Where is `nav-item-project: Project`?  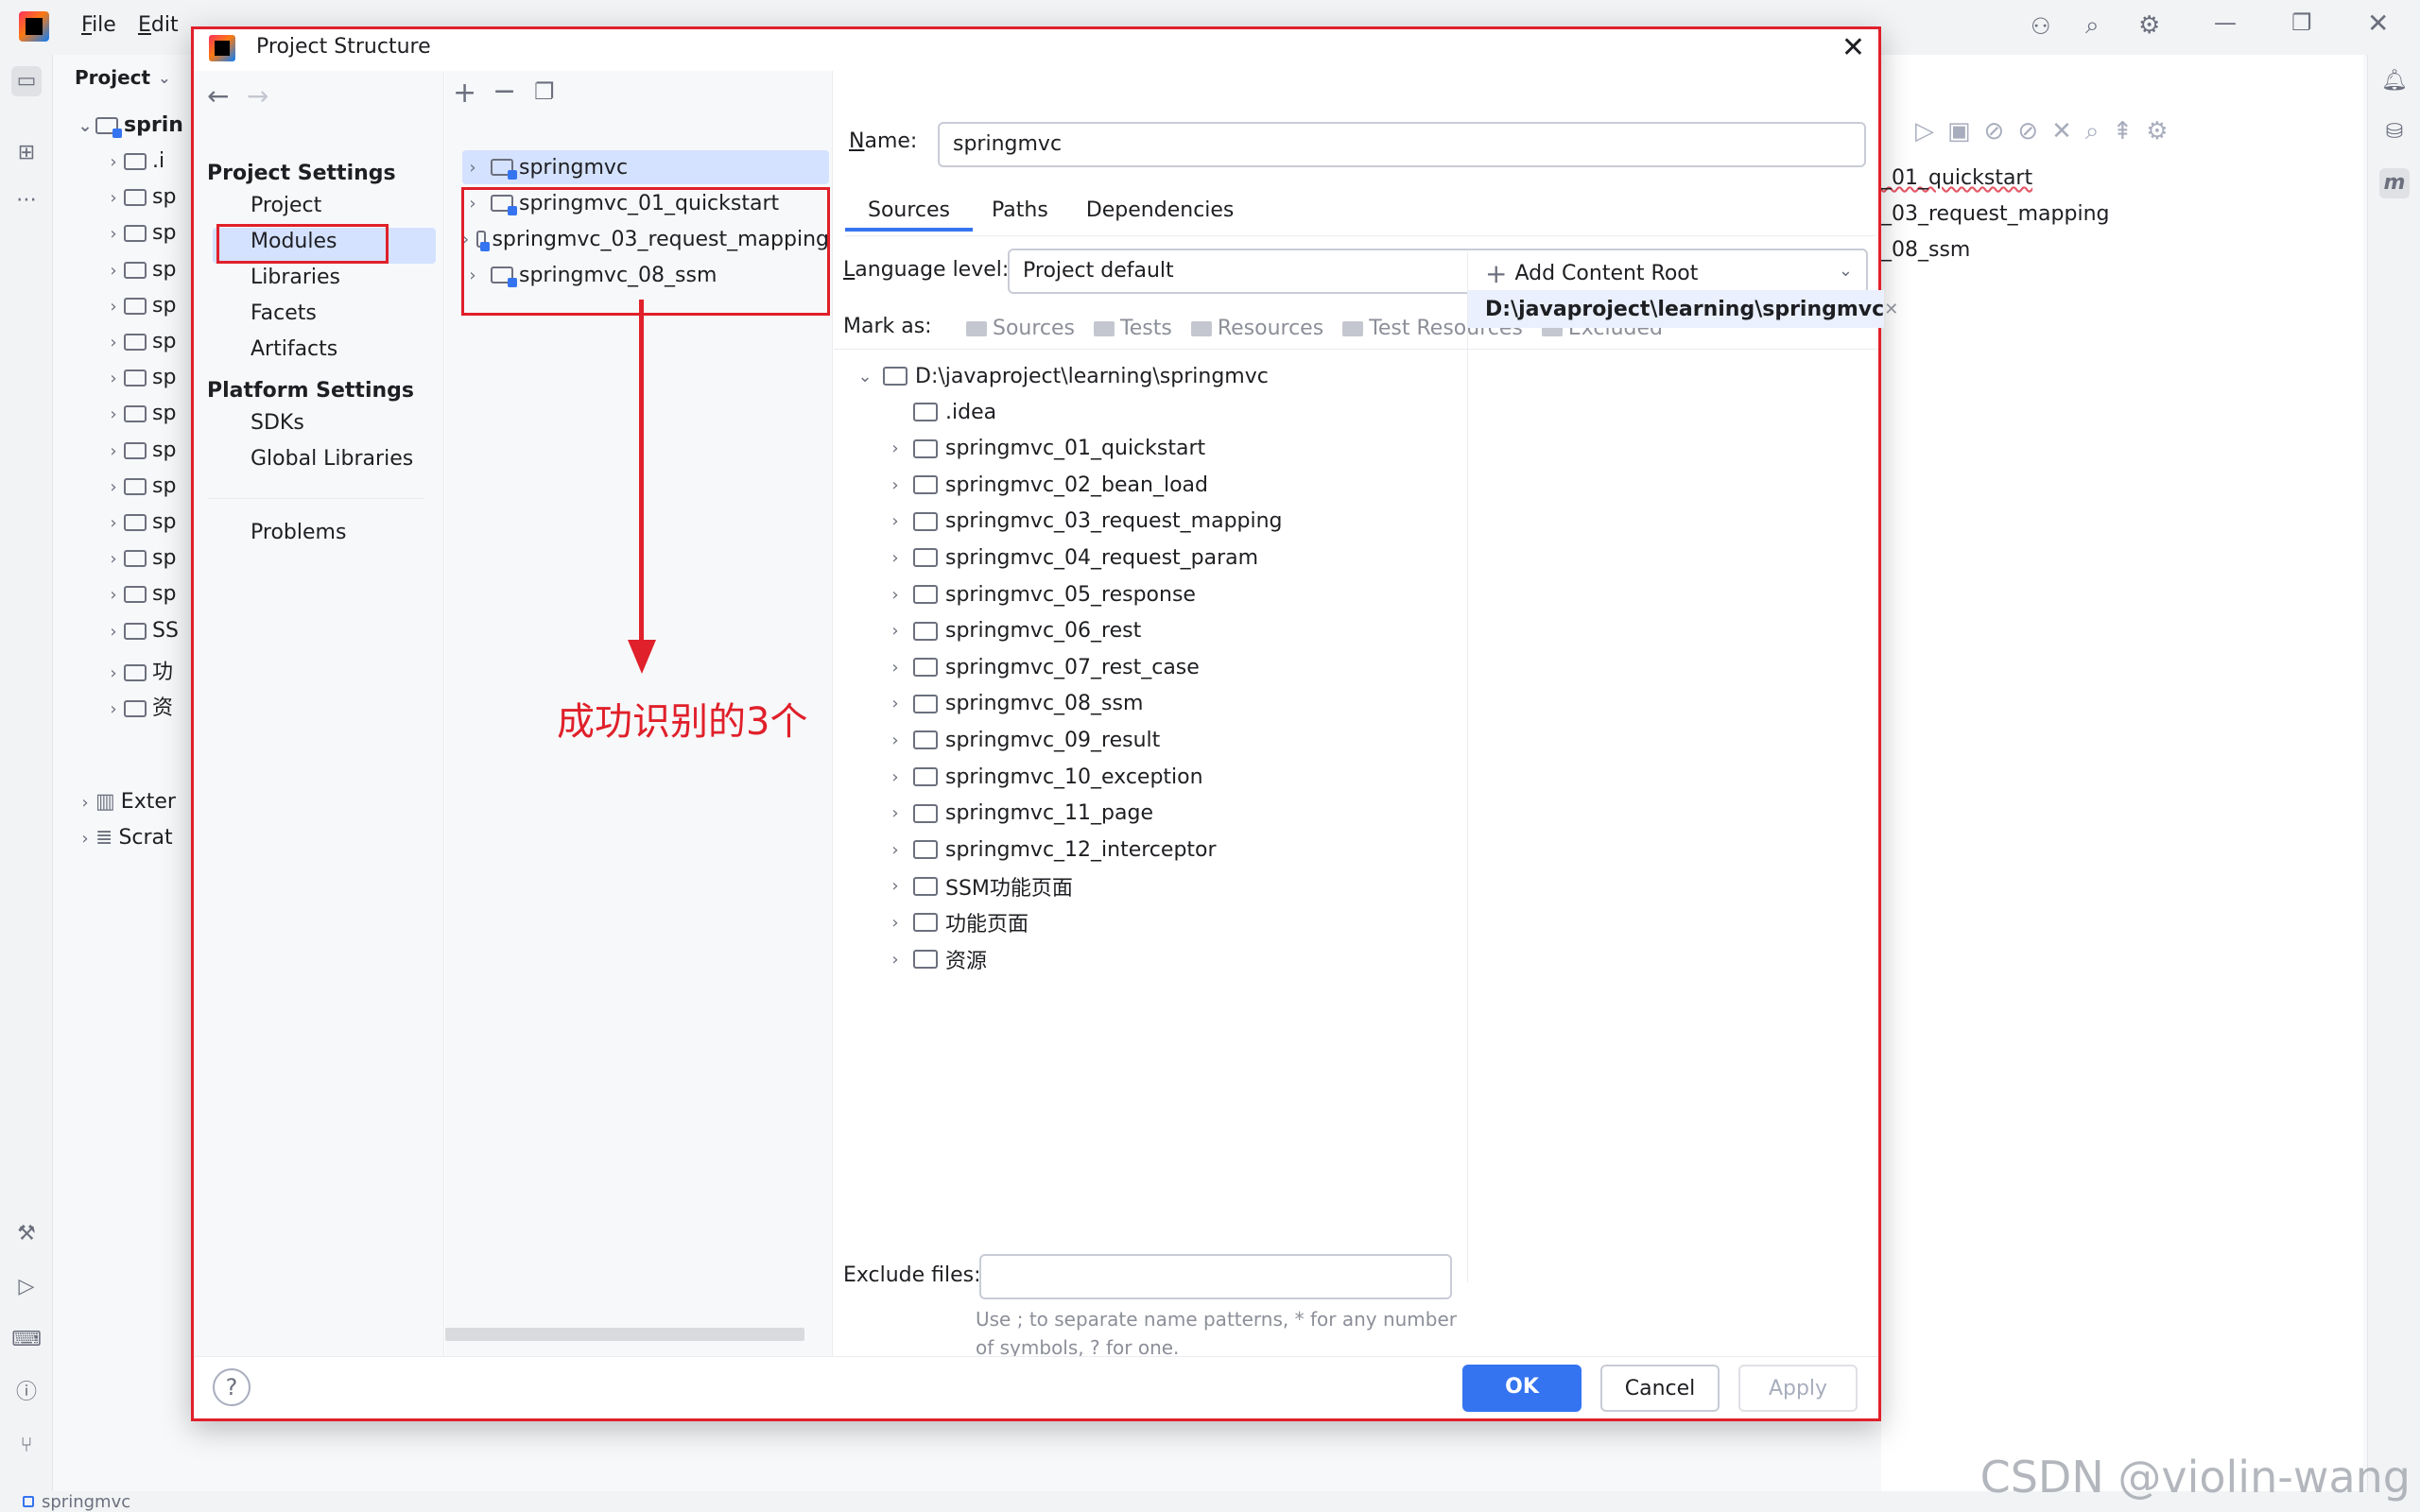 nav-item-project: Project is located at coordinates (286, 206).